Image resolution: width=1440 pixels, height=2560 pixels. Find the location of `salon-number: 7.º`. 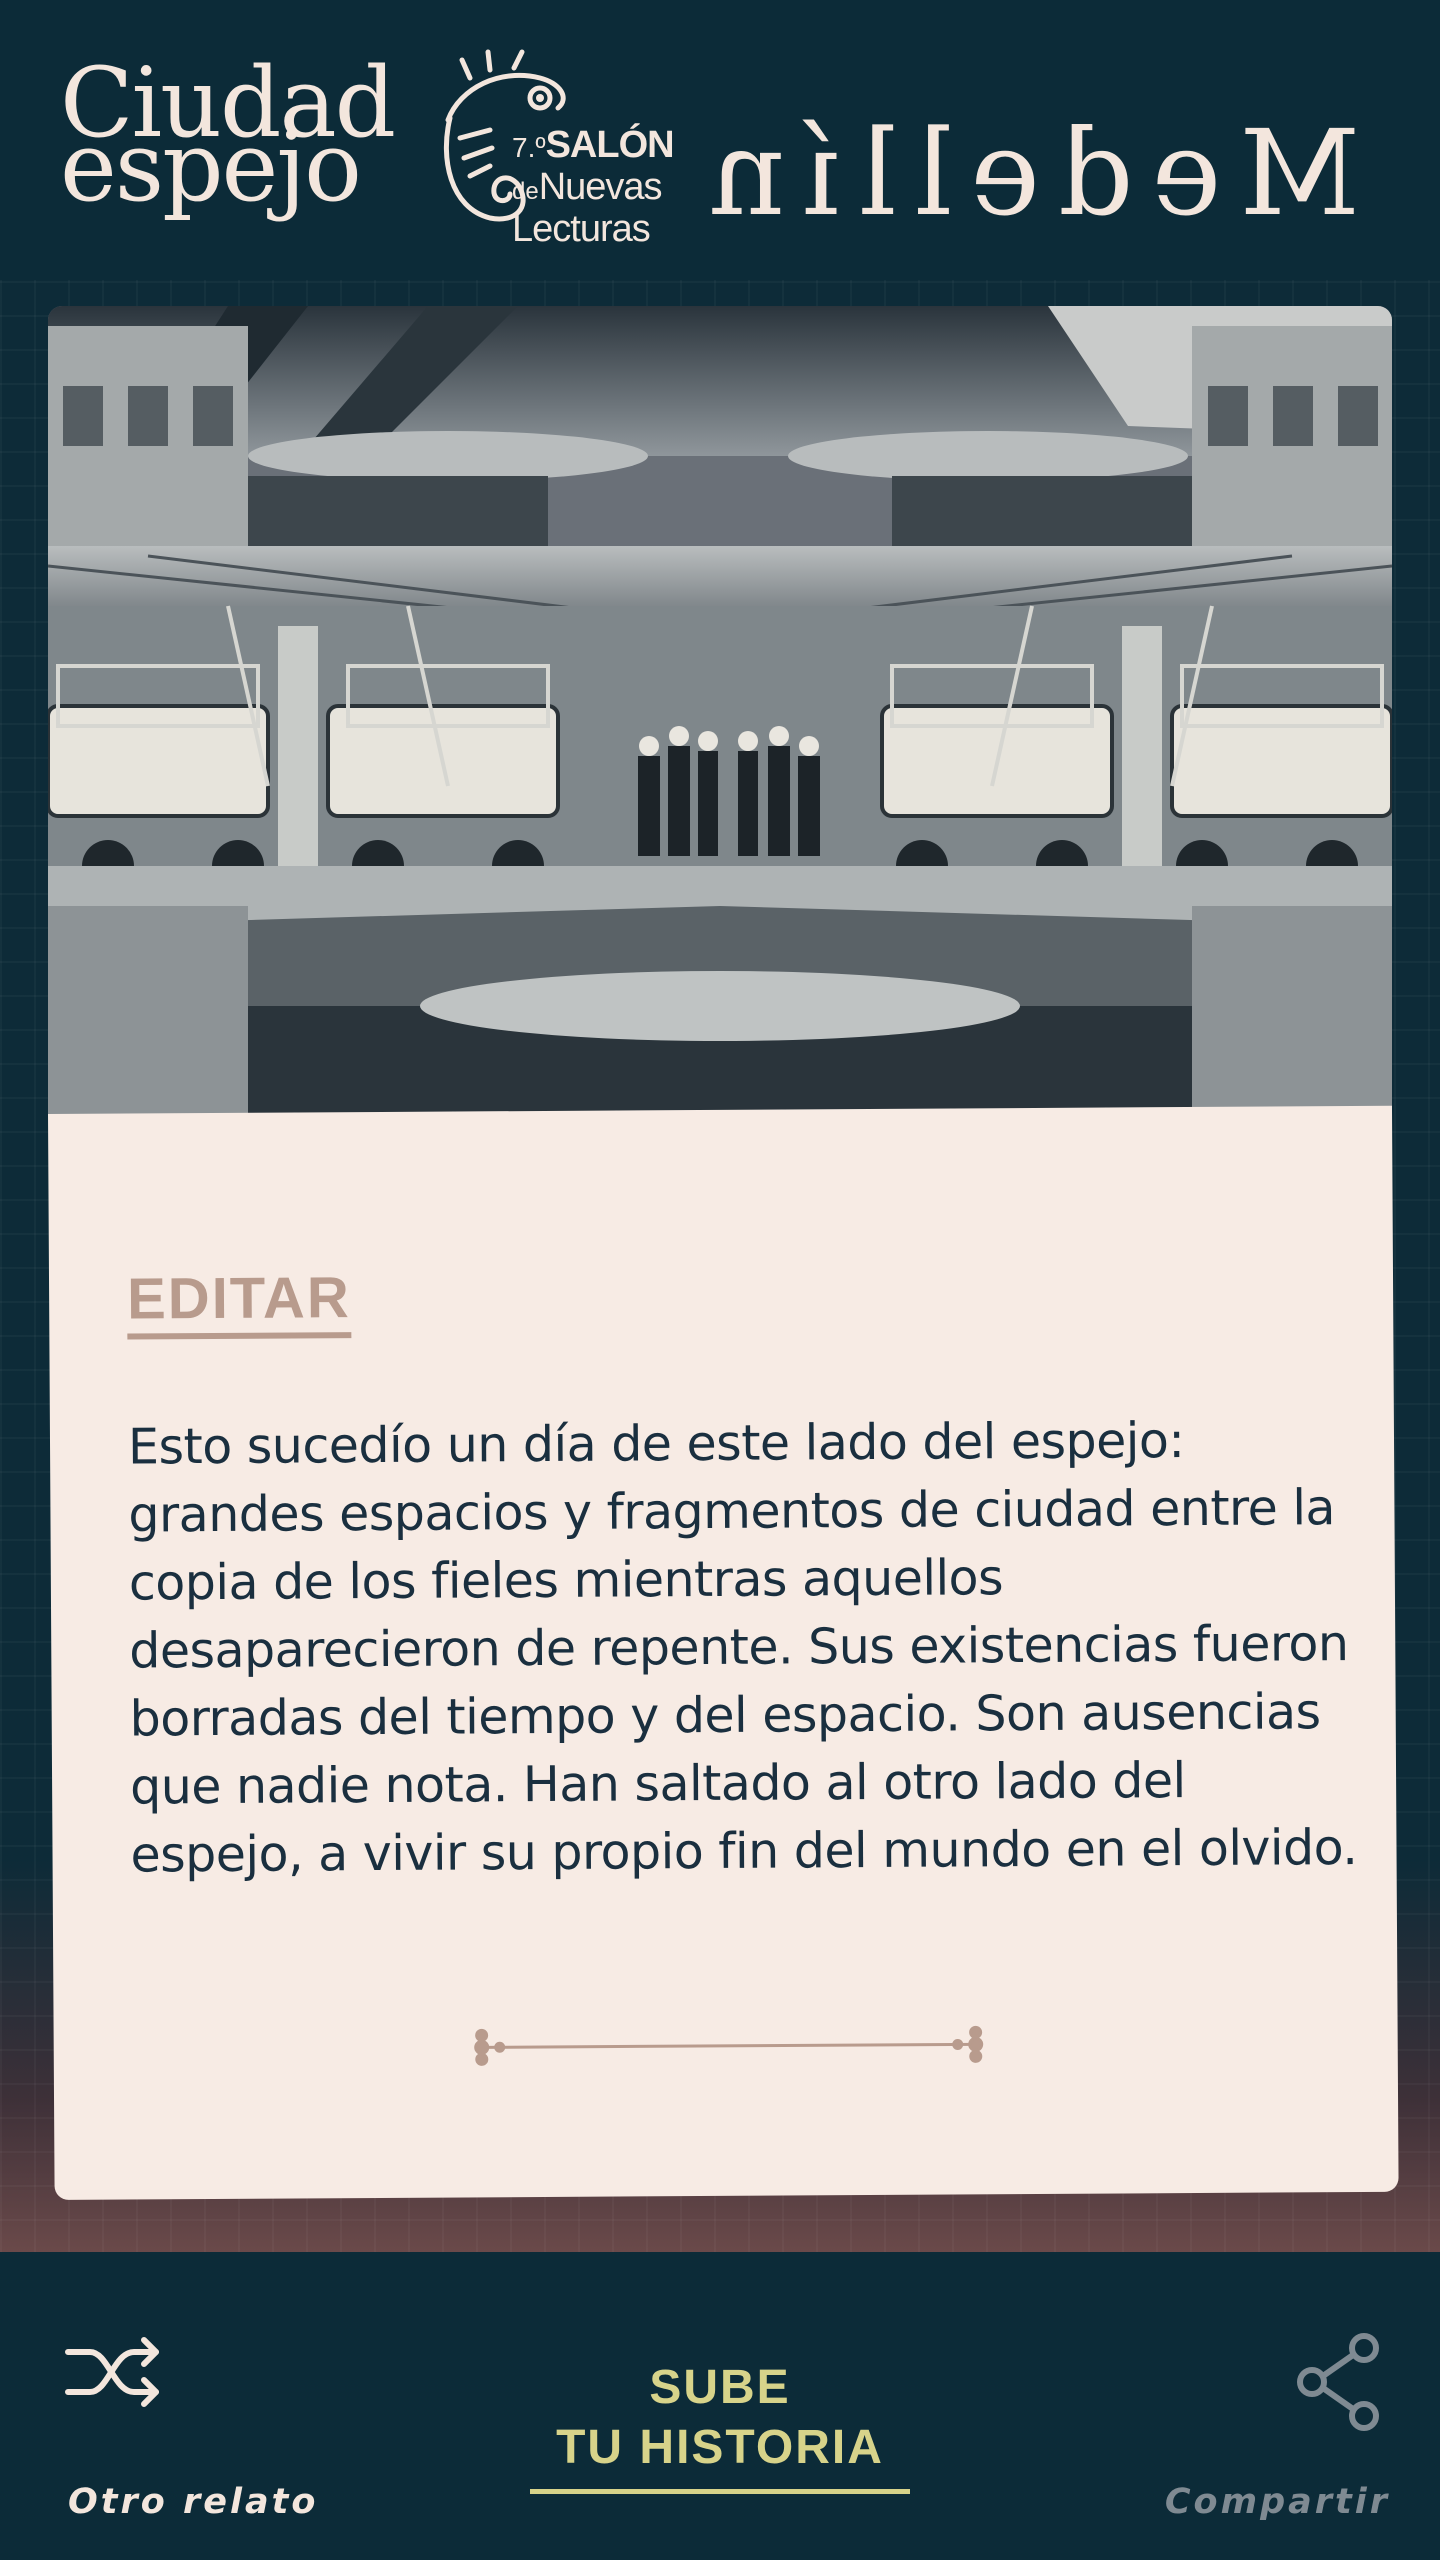

salon-number: 7.º is located at coordinates (529, 147).